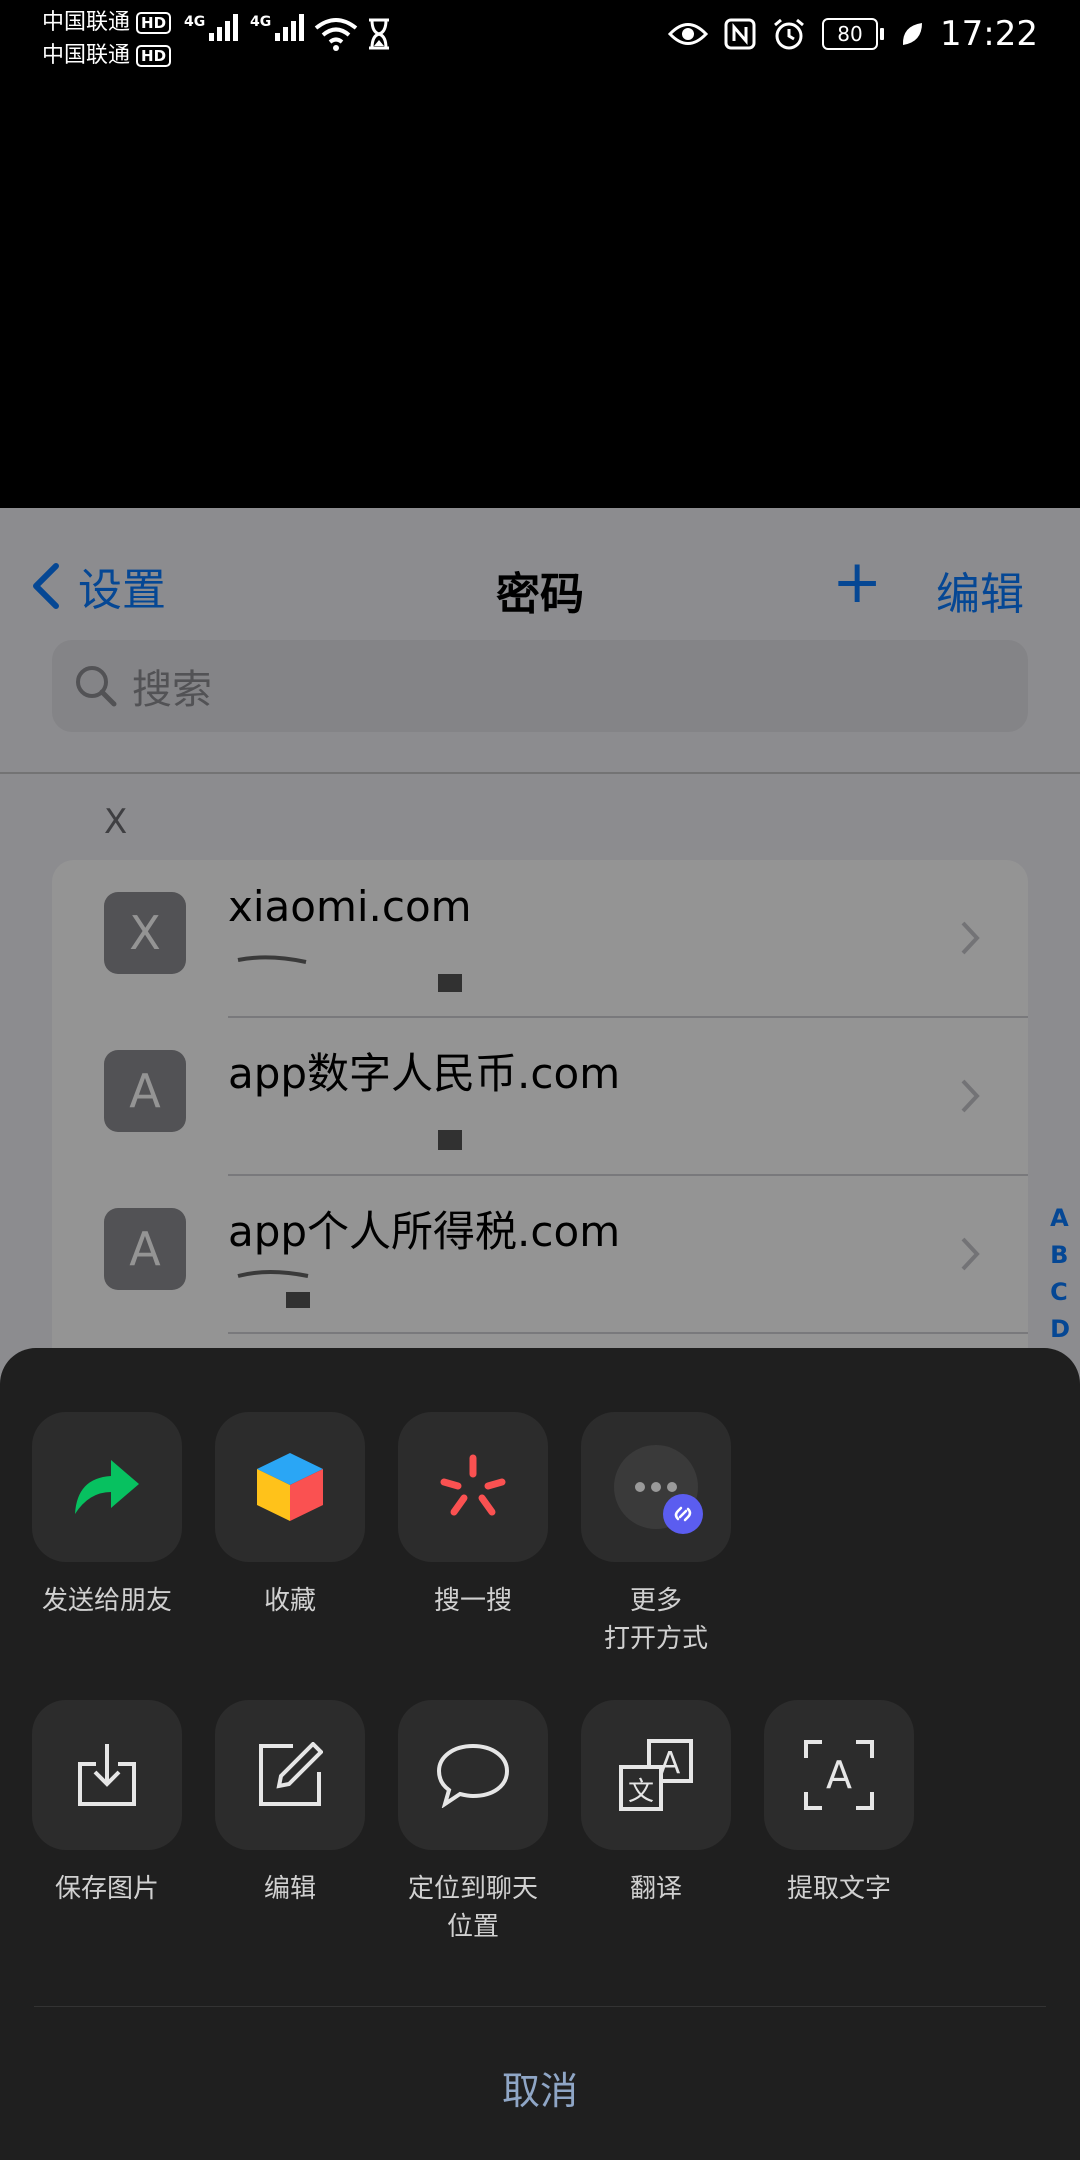 Image resolution: width=1080 pixels, height=2160 pixels. I want to click on tile-label: 翻译, so click(655, 1889).